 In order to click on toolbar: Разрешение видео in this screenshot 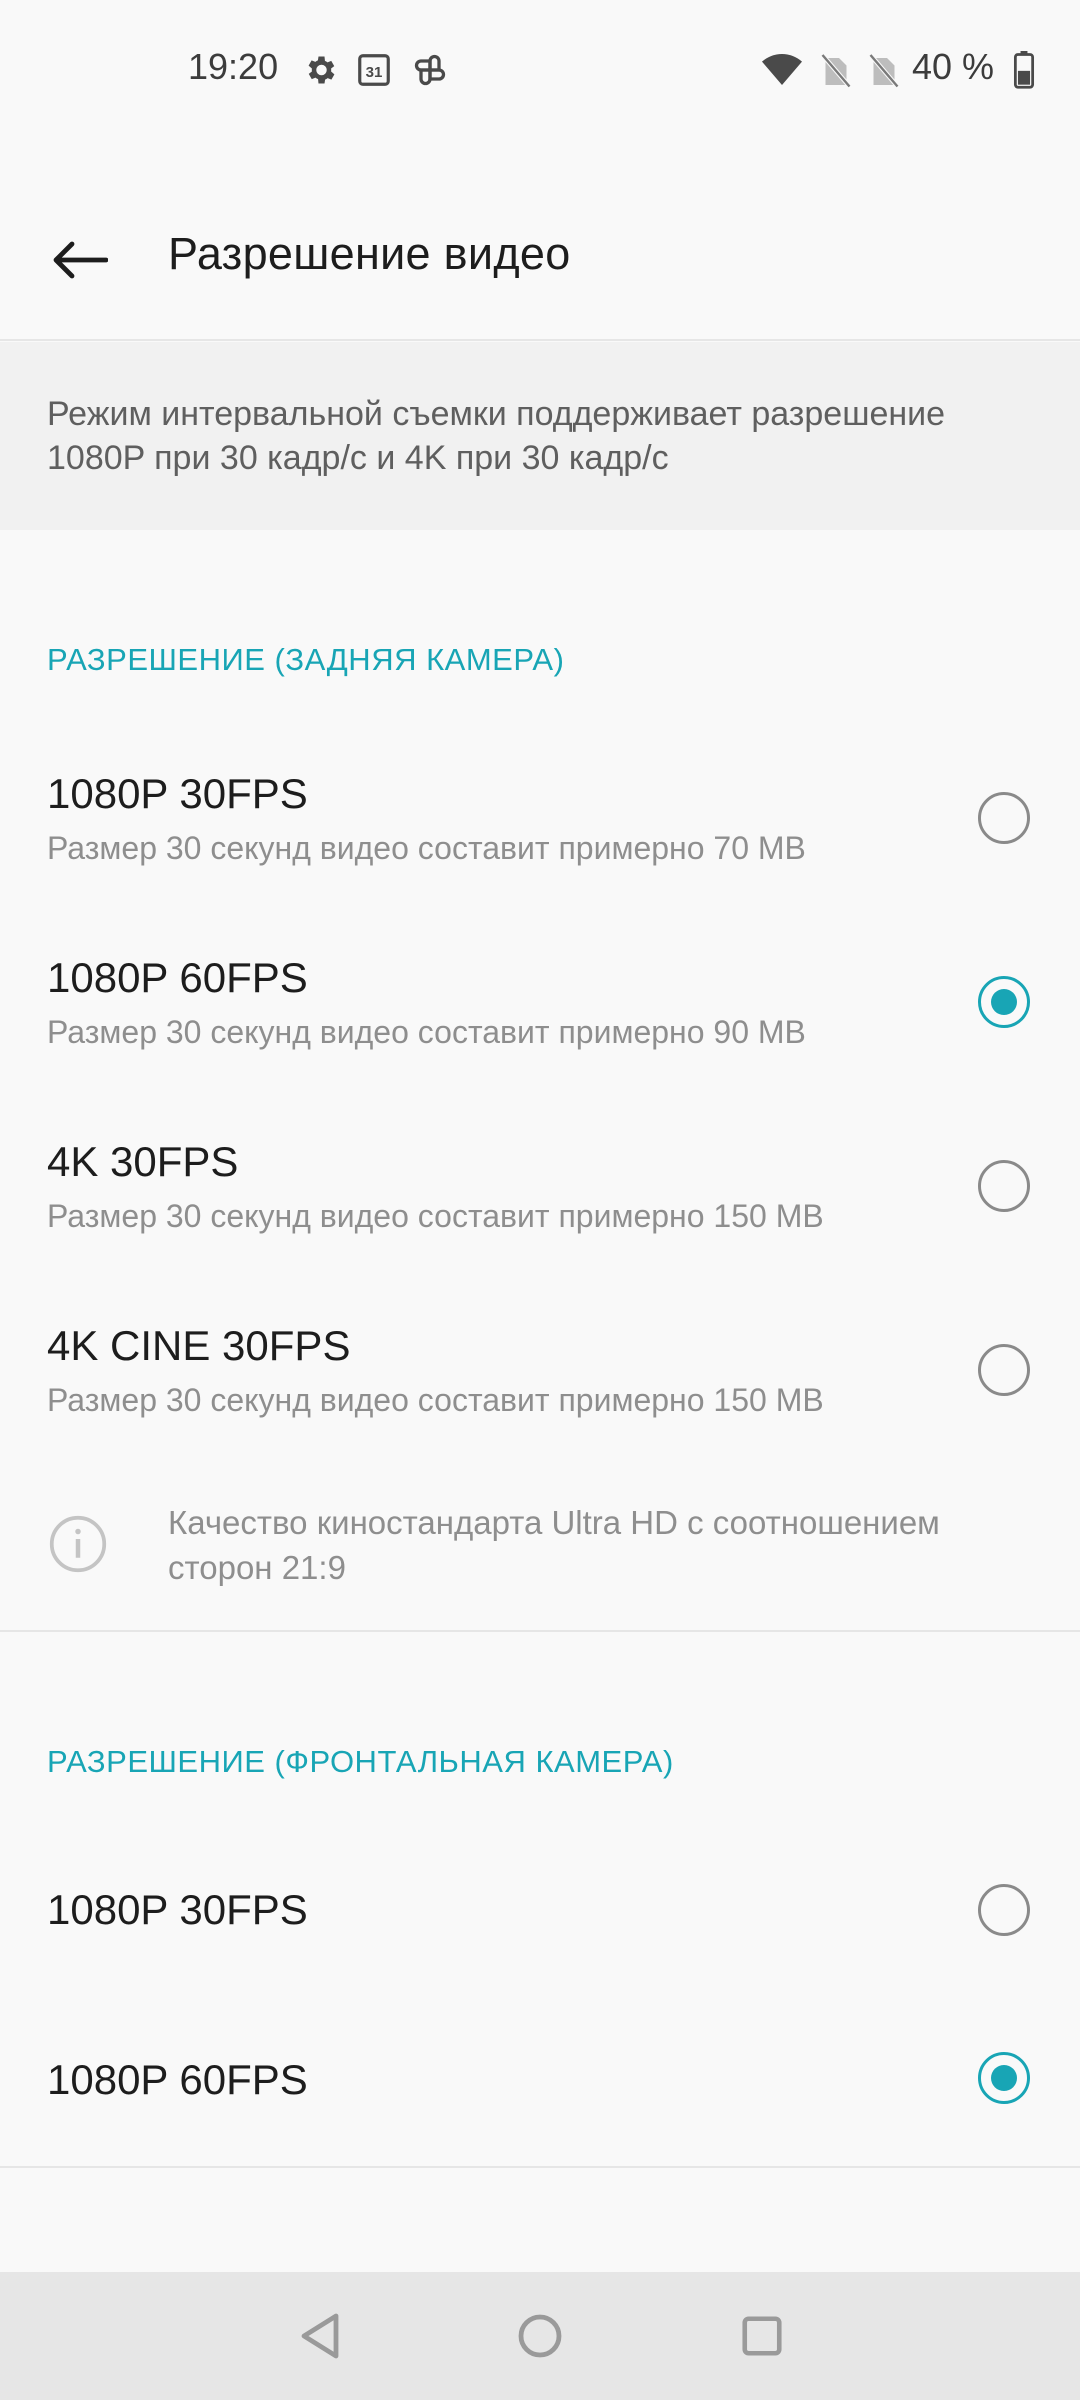, I will do `click(540, 260)`.